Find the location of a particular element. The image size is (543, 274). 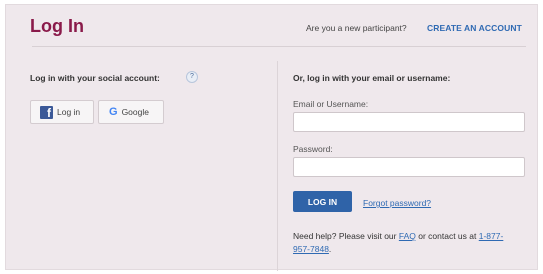

help-middle: or contact us at is located at coordinates (447, 236).